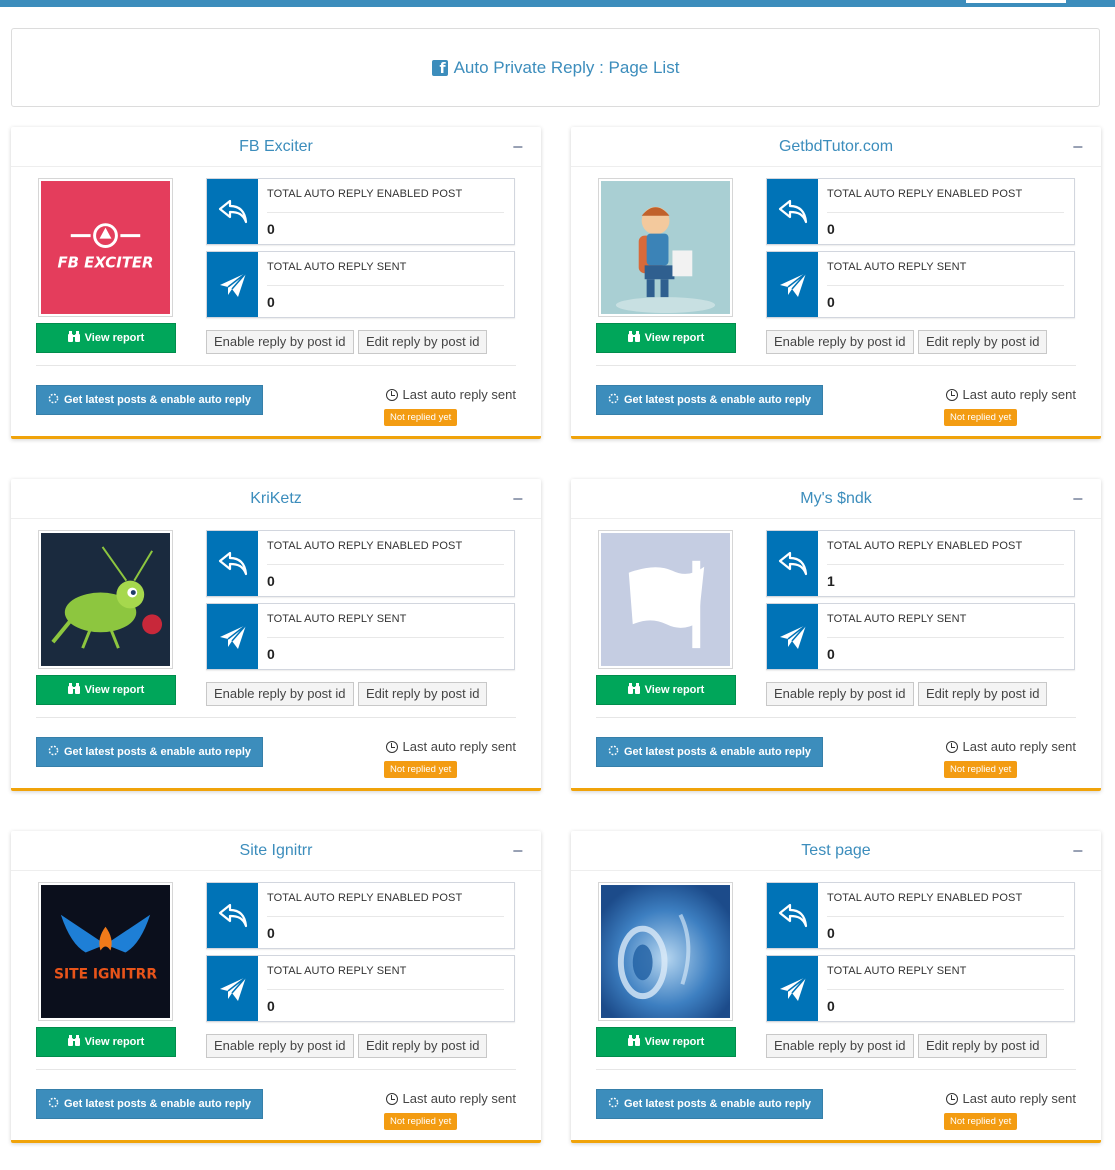  What do you see at coordinates (566, 67) in the screenshot?
I see `page-title: Auto Private Reply : Page List` at bounding box center [566, 67].